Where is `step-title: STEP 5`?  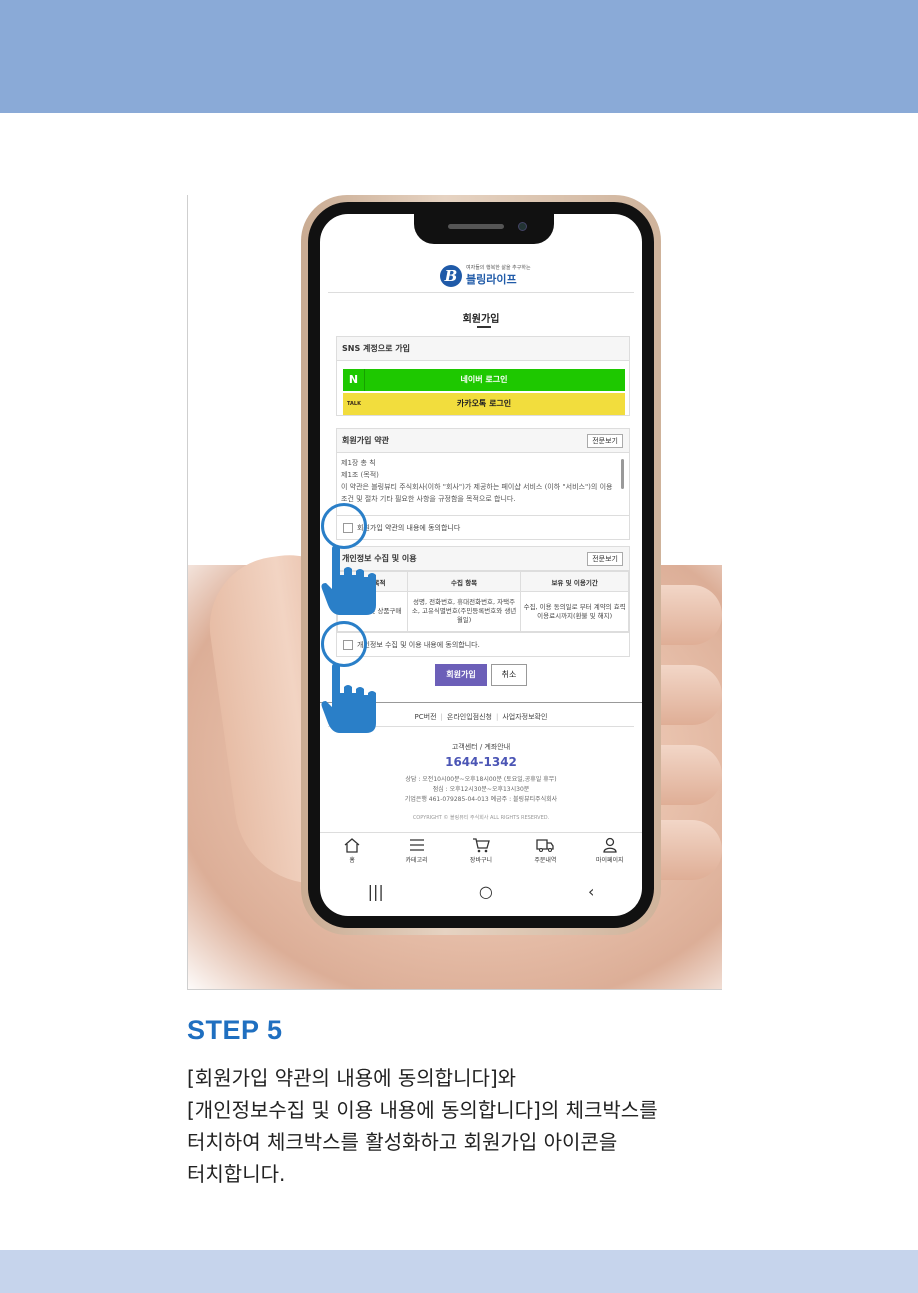
step-title: STEP 5 is located at coordinates (235, 1030).